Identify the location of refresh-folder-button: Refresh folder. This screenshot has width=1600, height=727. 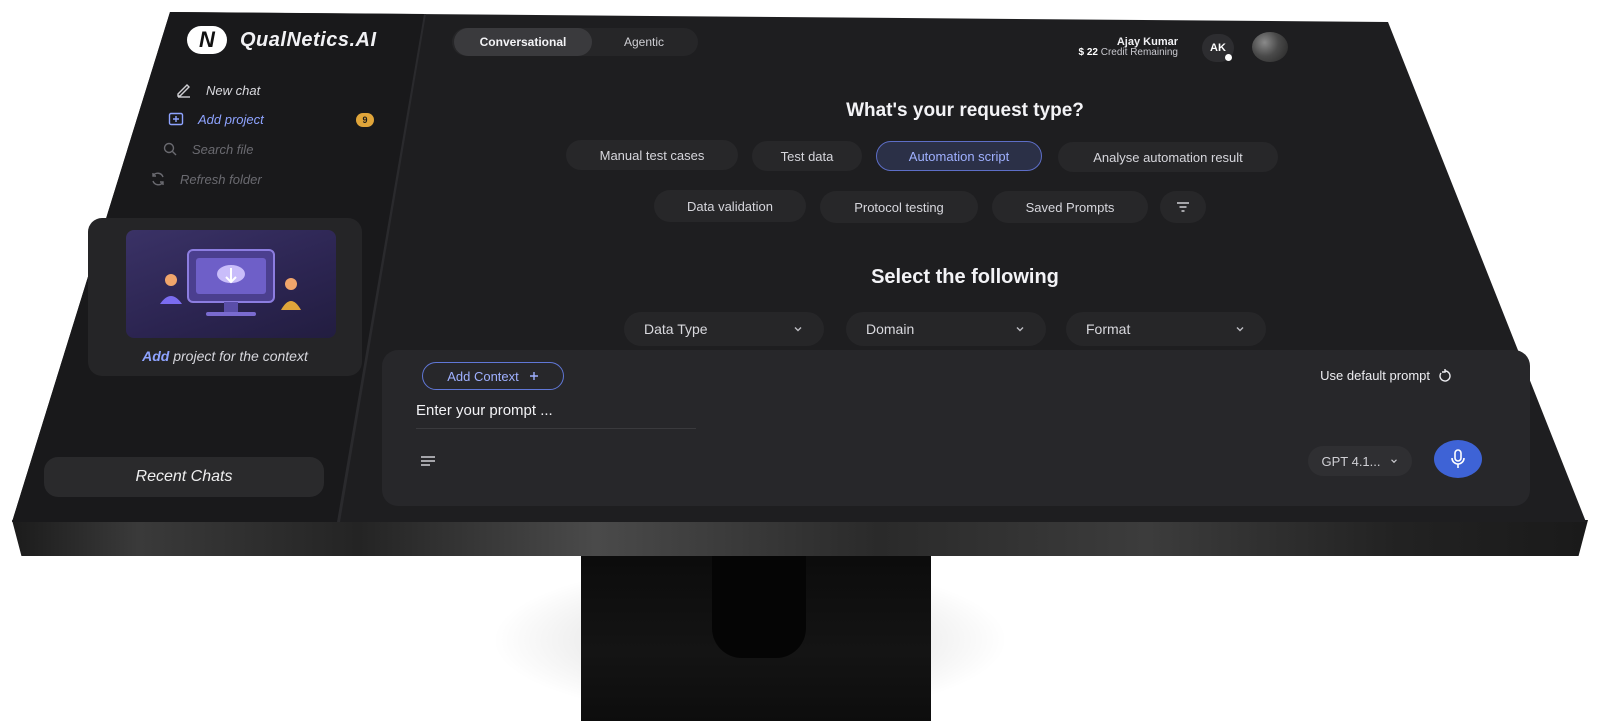
(206, 179).